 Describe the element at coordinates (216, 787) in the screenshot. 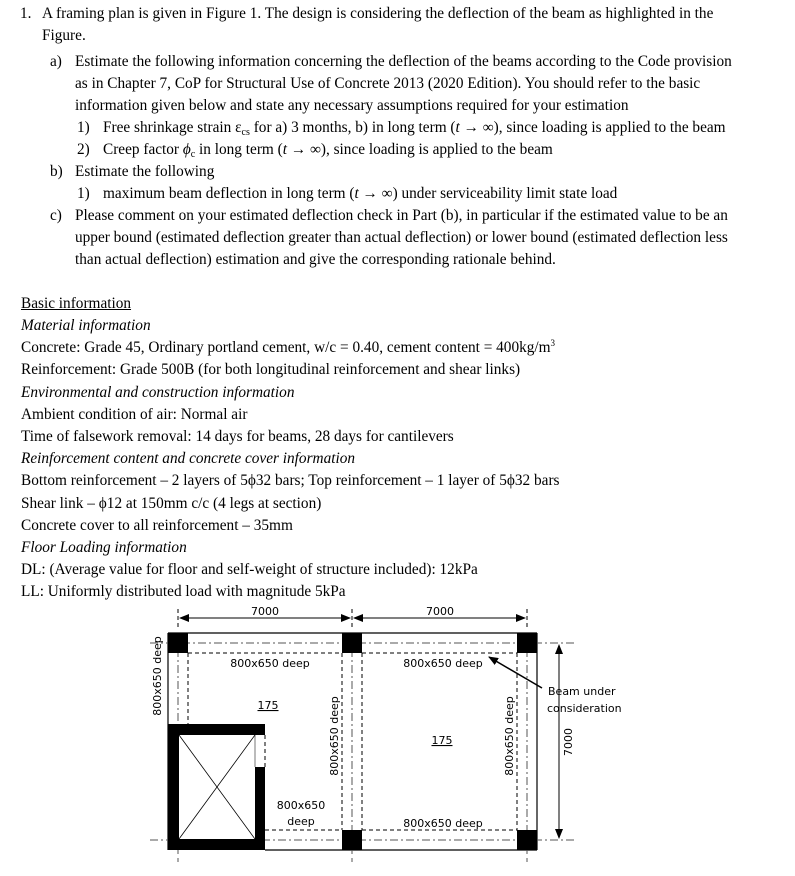

I see `lift-core` at that location.